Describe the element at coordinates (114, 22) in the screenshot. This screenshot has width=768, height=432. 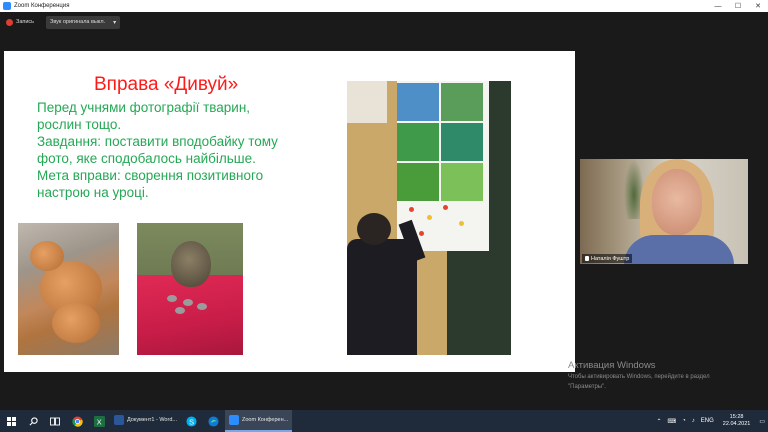
I see `chevron-down-icon: ▾` at that location.